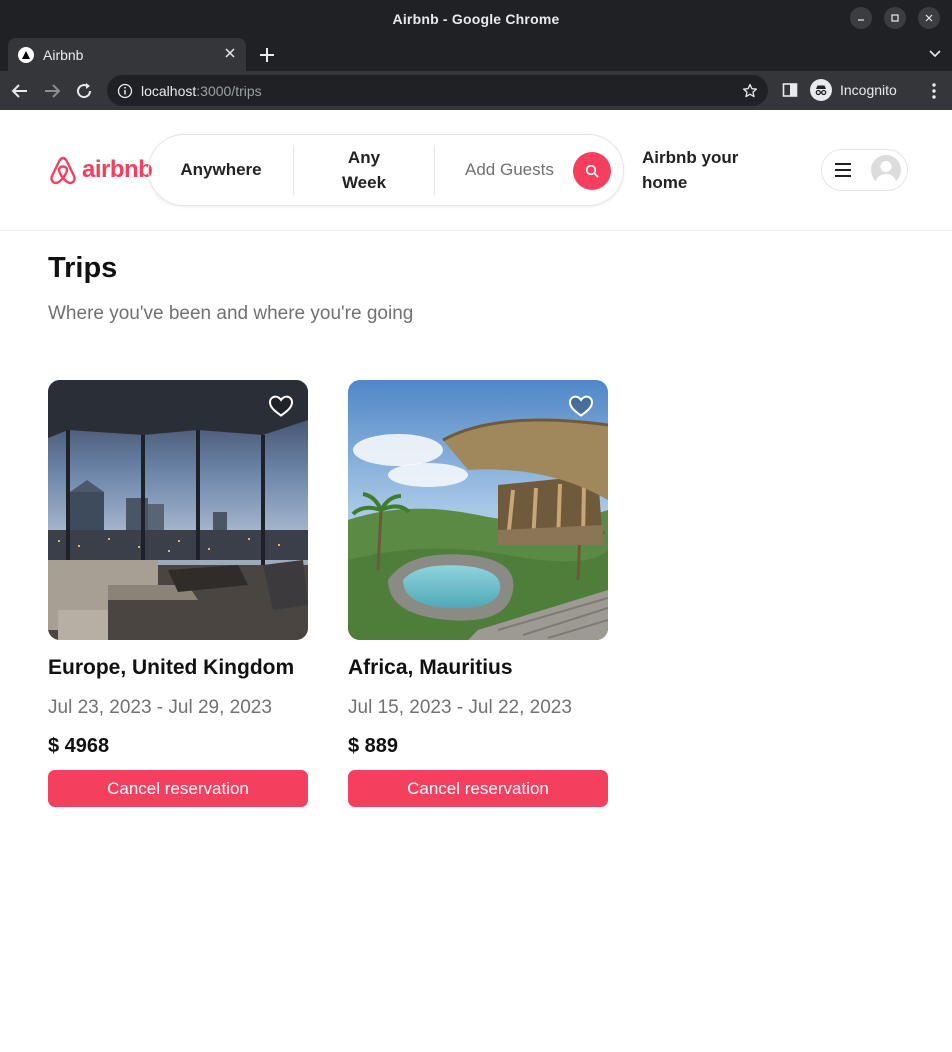 The width and height of the screenshot is (952, 1052). Describe the element at coordinates (864, 170) in the screenshot. I see `user-menu-button` at that location.